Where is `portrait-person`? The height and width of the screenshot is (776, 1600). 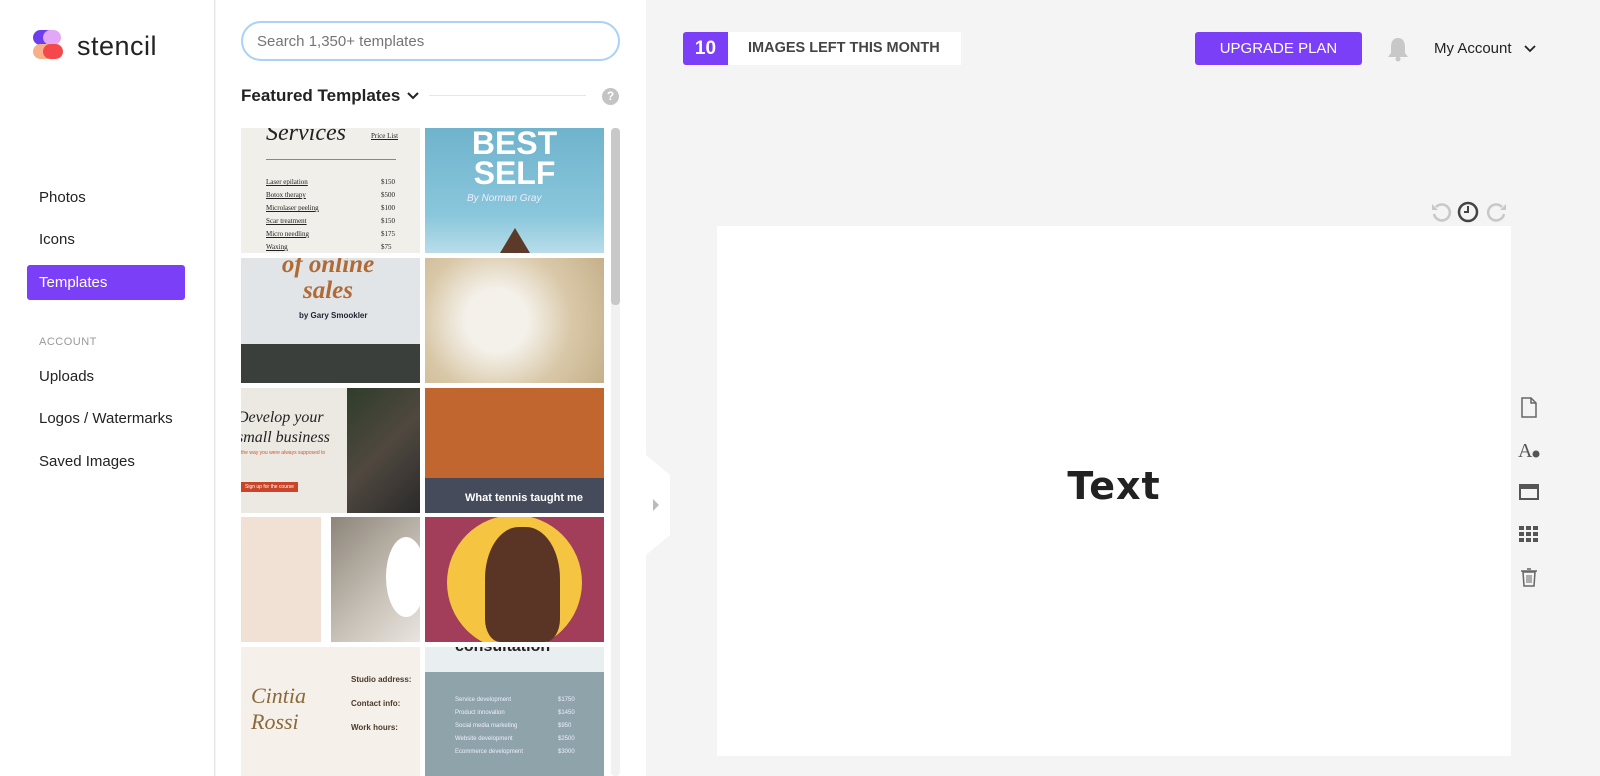 portrait-person is located at coordinates (522, 584).